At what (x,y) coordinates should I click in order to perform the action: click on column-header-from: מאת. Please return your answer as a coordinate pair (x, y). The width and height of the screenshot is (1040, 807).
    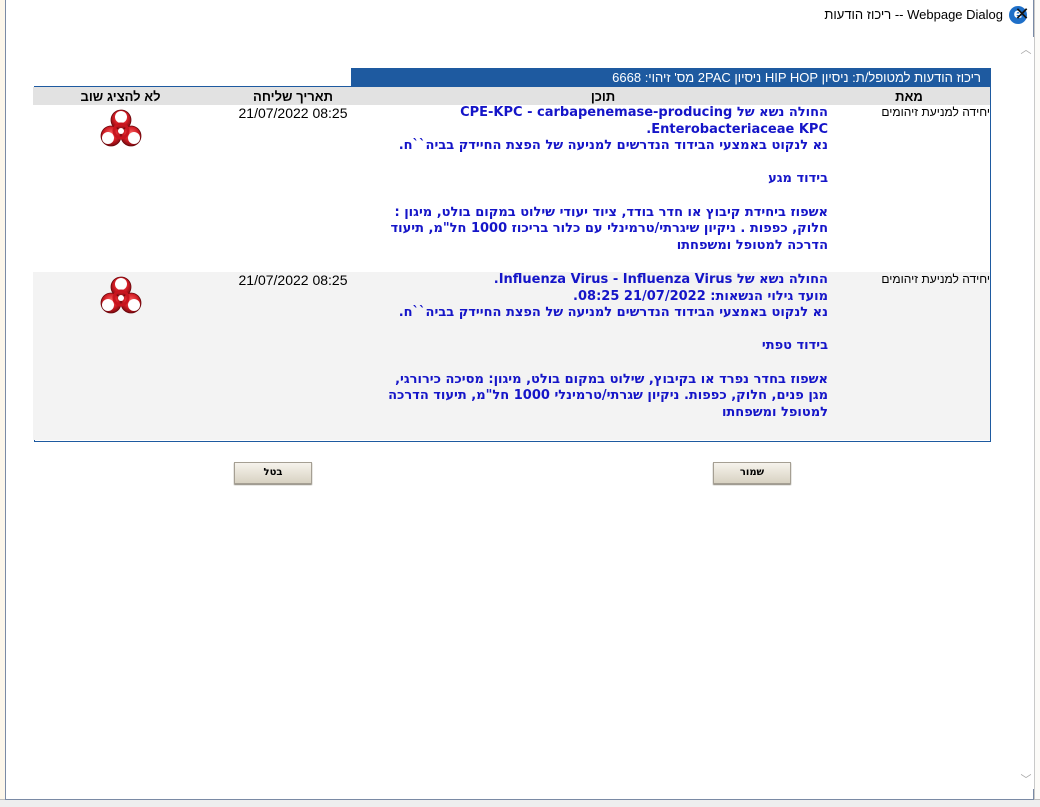
    Looking at the image, I should click on (909, 96).